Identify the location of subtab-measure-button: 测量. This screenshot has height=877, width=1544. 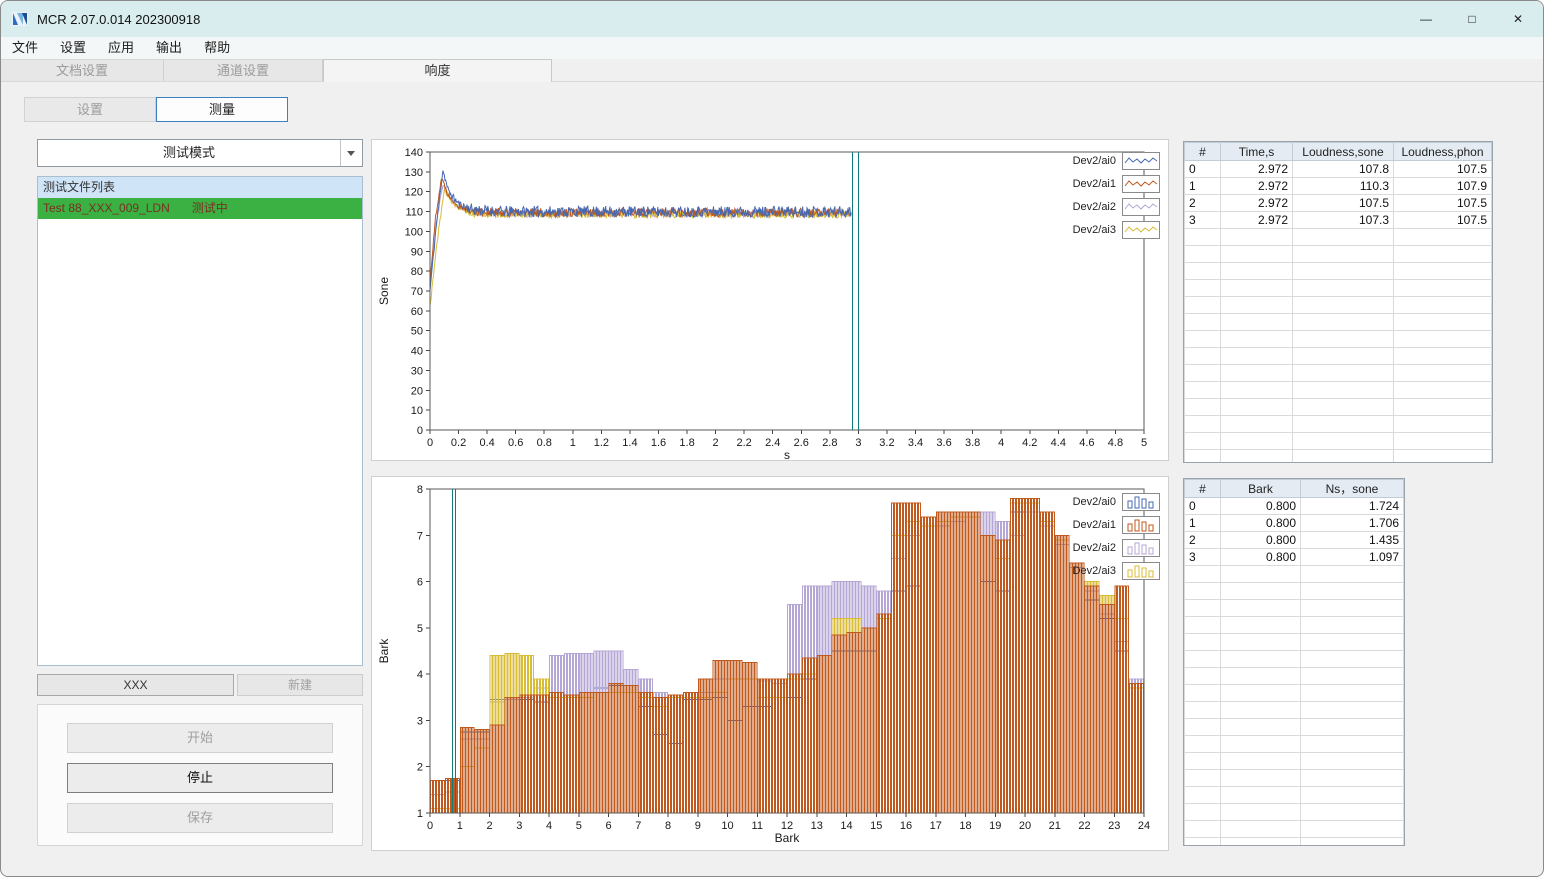
(222, 109).